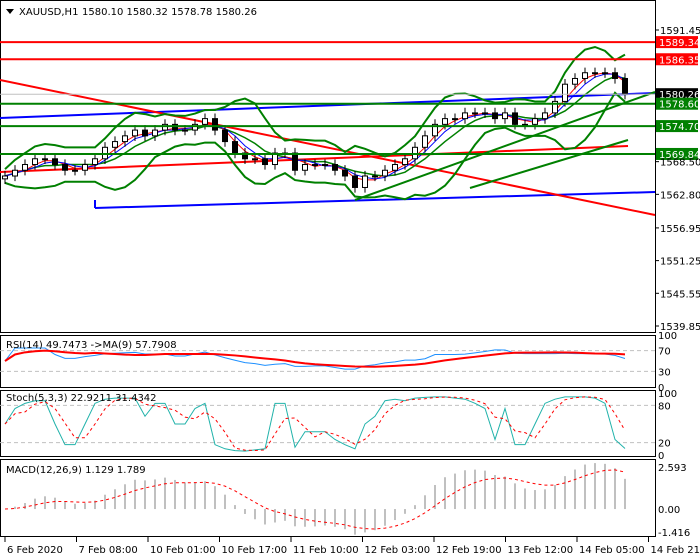 The height and width of the screenshot is (560, 700). What do you see at coordinates (35, 550) in the screenshot?
I see `x-tick-label: 6 Feb 2020` at bounding box center [35, 550].